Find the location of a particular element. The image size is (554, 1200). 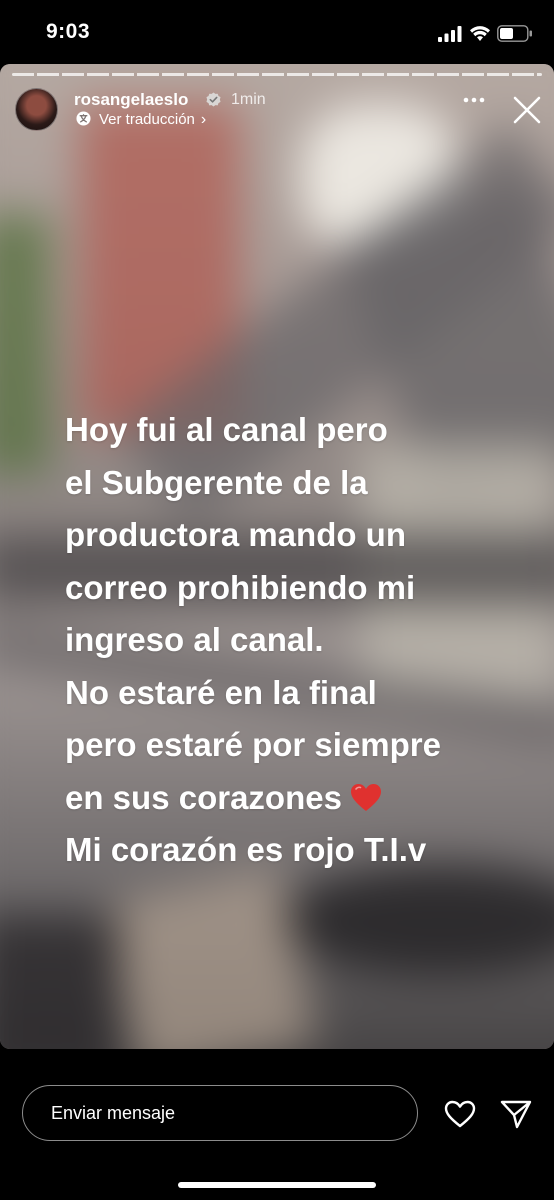

caption-line: correo prohibiendo mi is located at coordinates (240, 587).